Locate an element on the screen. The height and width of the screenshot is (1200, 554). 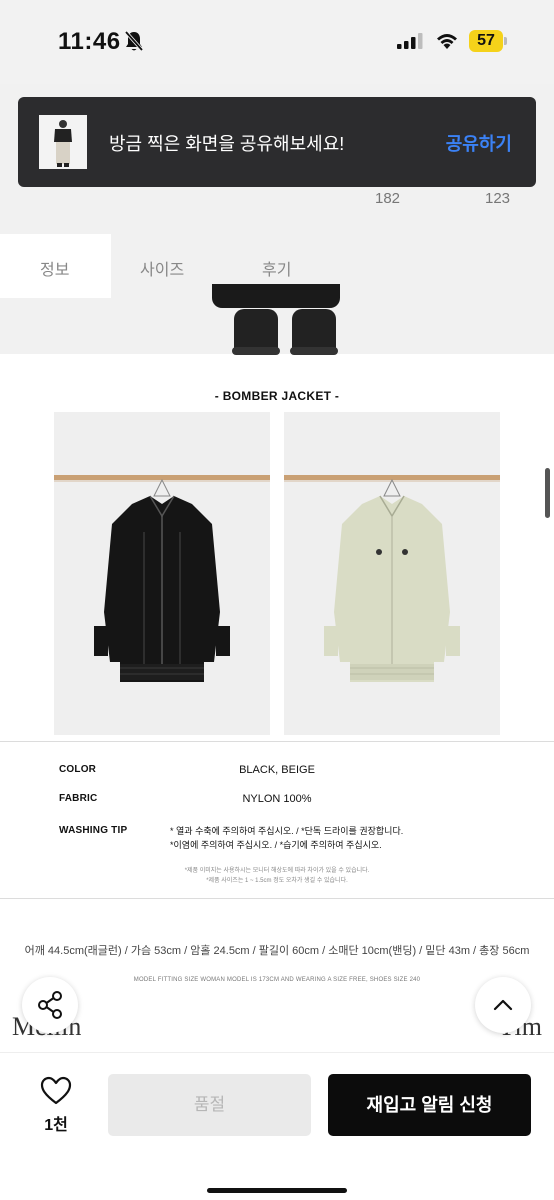
restock-alert-button: 재입고 알림 신청 is located at coordinates (429, 1105).